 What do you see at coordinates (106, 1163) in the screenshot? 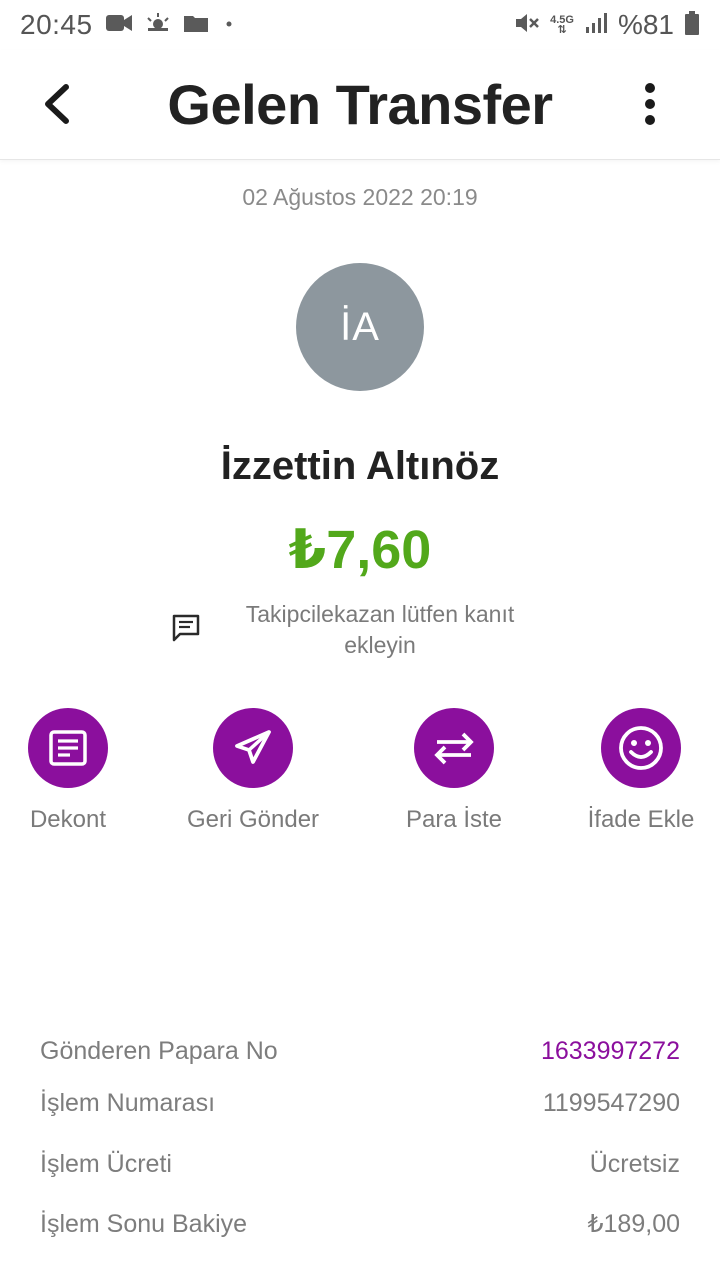
I see `detail-label: İşlem Ücreti` at bounding box center [106, 1163].